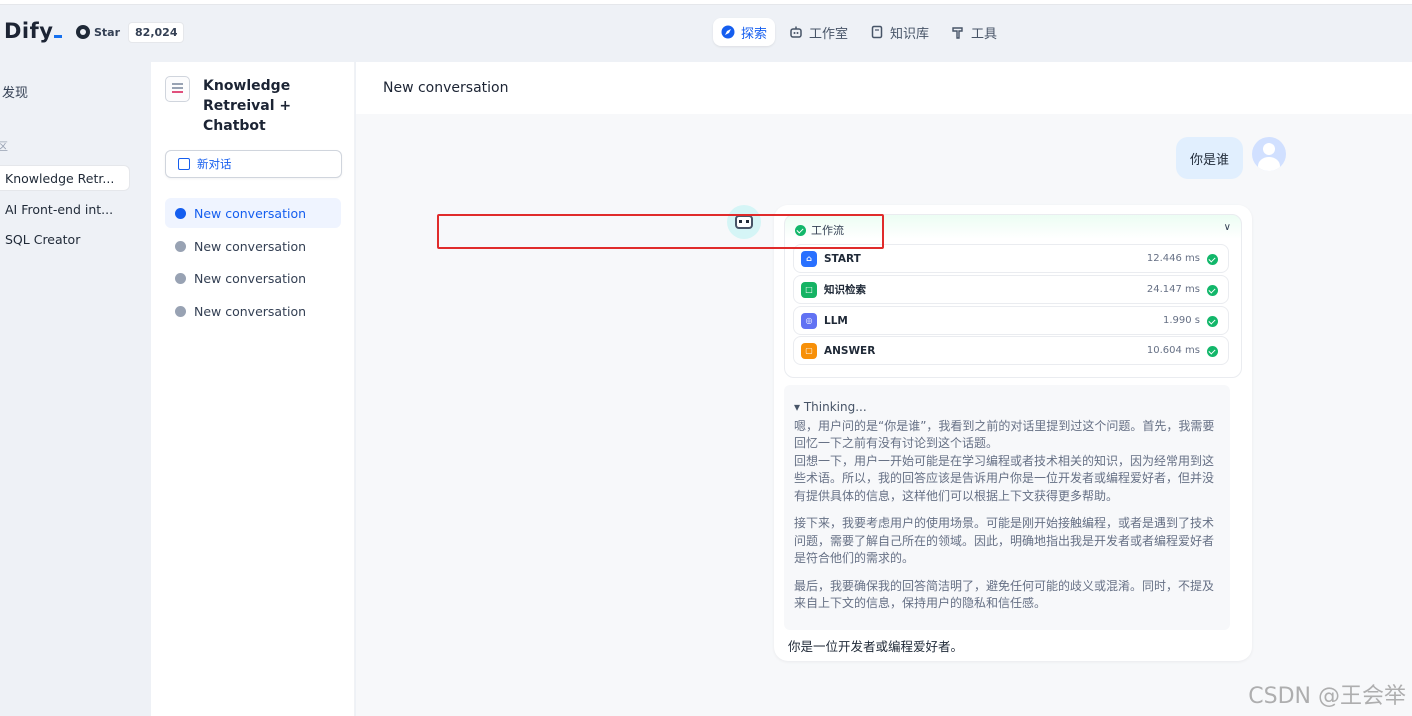 The image size is (1412, 716). I want to click on github-star-link: Star 82,024, so click(130, 32).